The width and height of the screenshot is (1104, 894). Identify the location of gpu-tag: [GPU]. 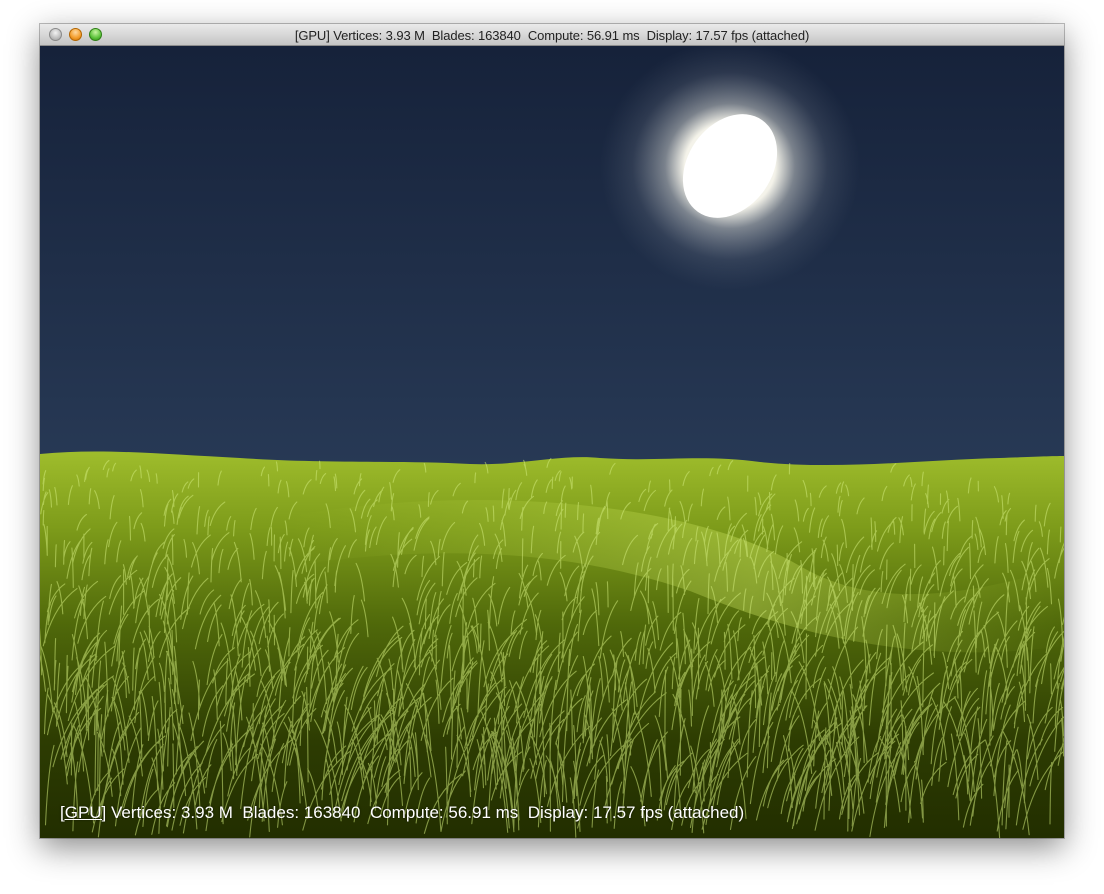
(83, 812).